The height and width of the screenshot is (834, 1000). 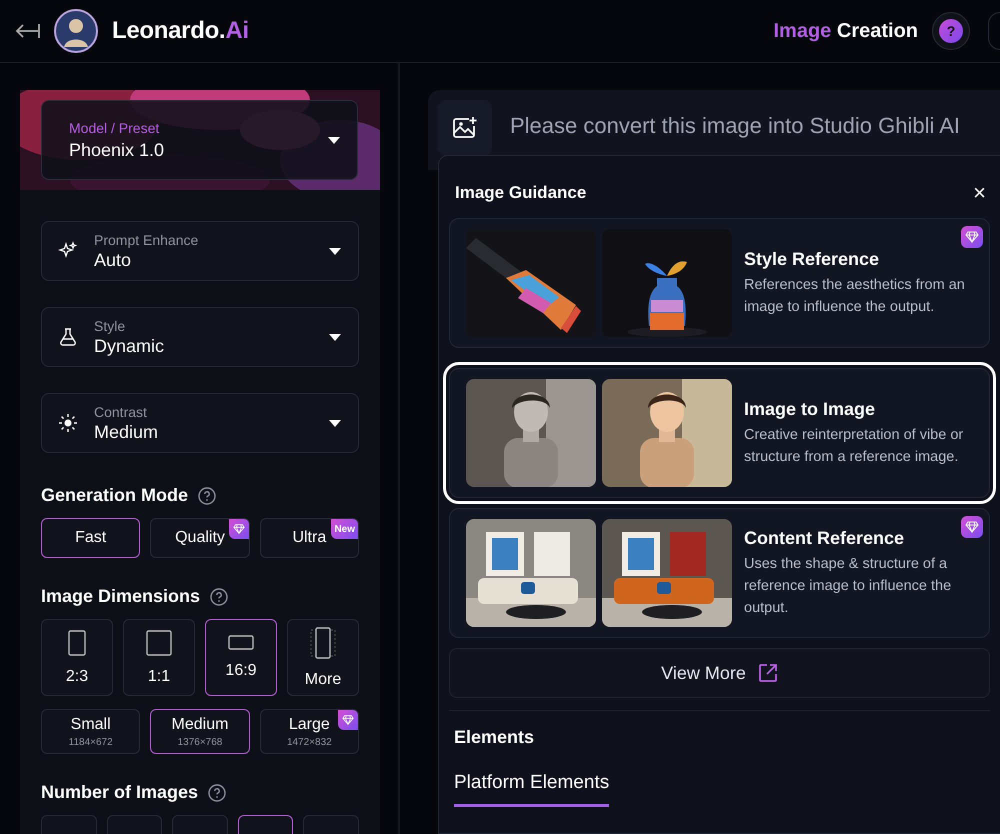 I want to click on dropdown-value: Phoenix 1.0, so click(x=116, y=150).